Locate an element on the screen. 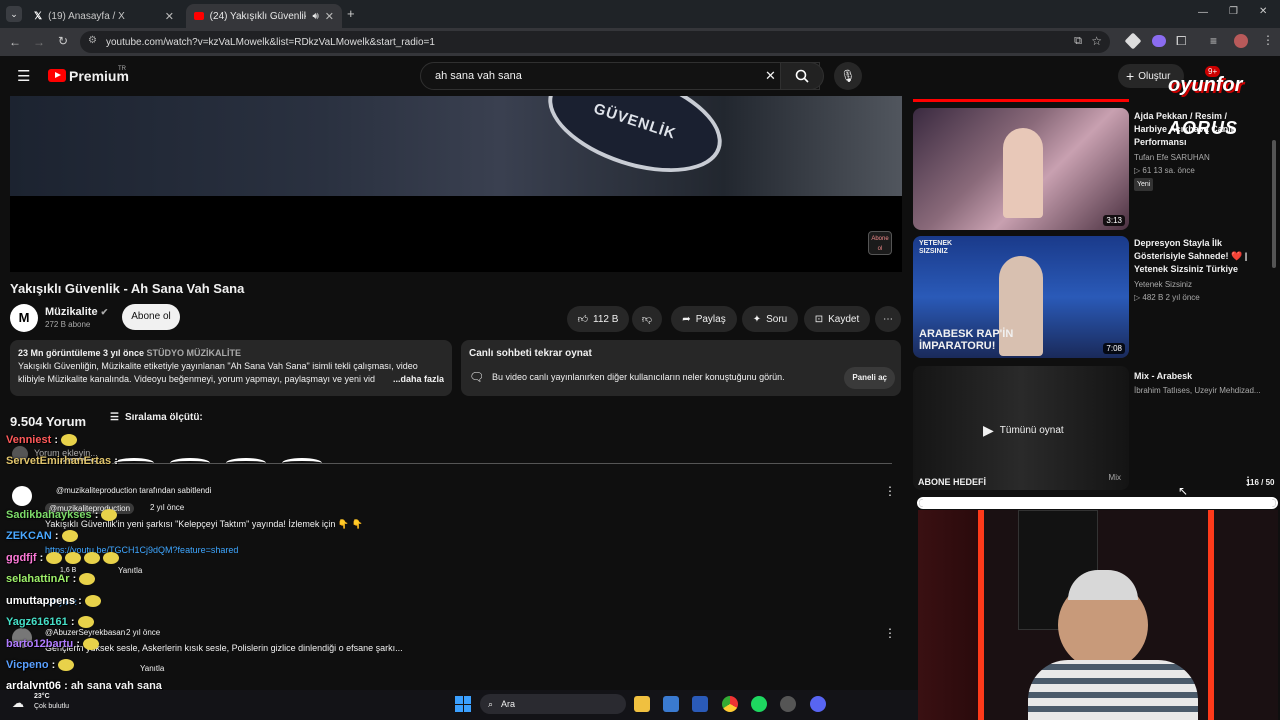 This screenshot has height=720, width=1280. tab-list-button: ⌄ is located at coordinates (14, 14).